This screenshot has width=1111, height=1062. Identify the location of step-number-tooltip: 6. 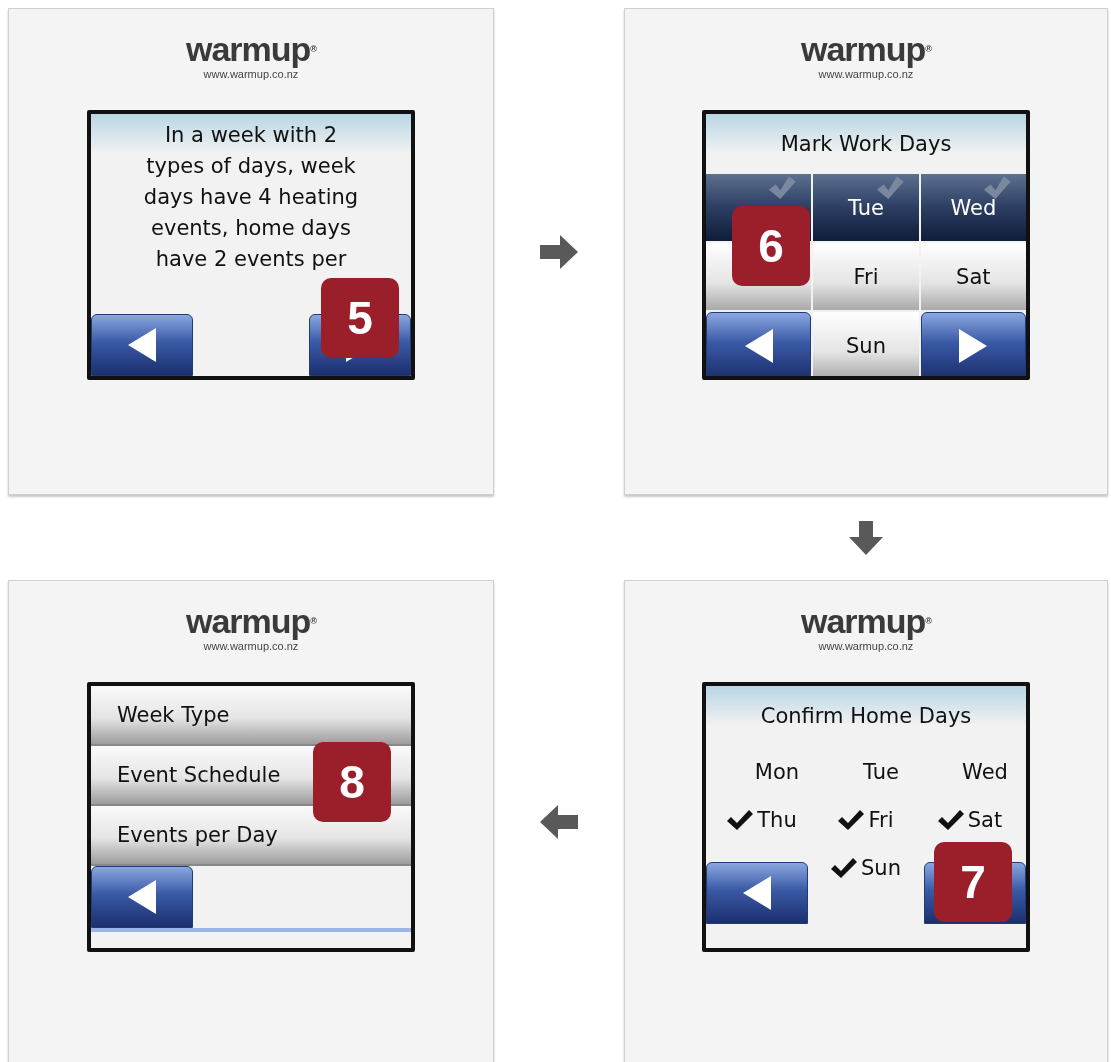
(771, 246).